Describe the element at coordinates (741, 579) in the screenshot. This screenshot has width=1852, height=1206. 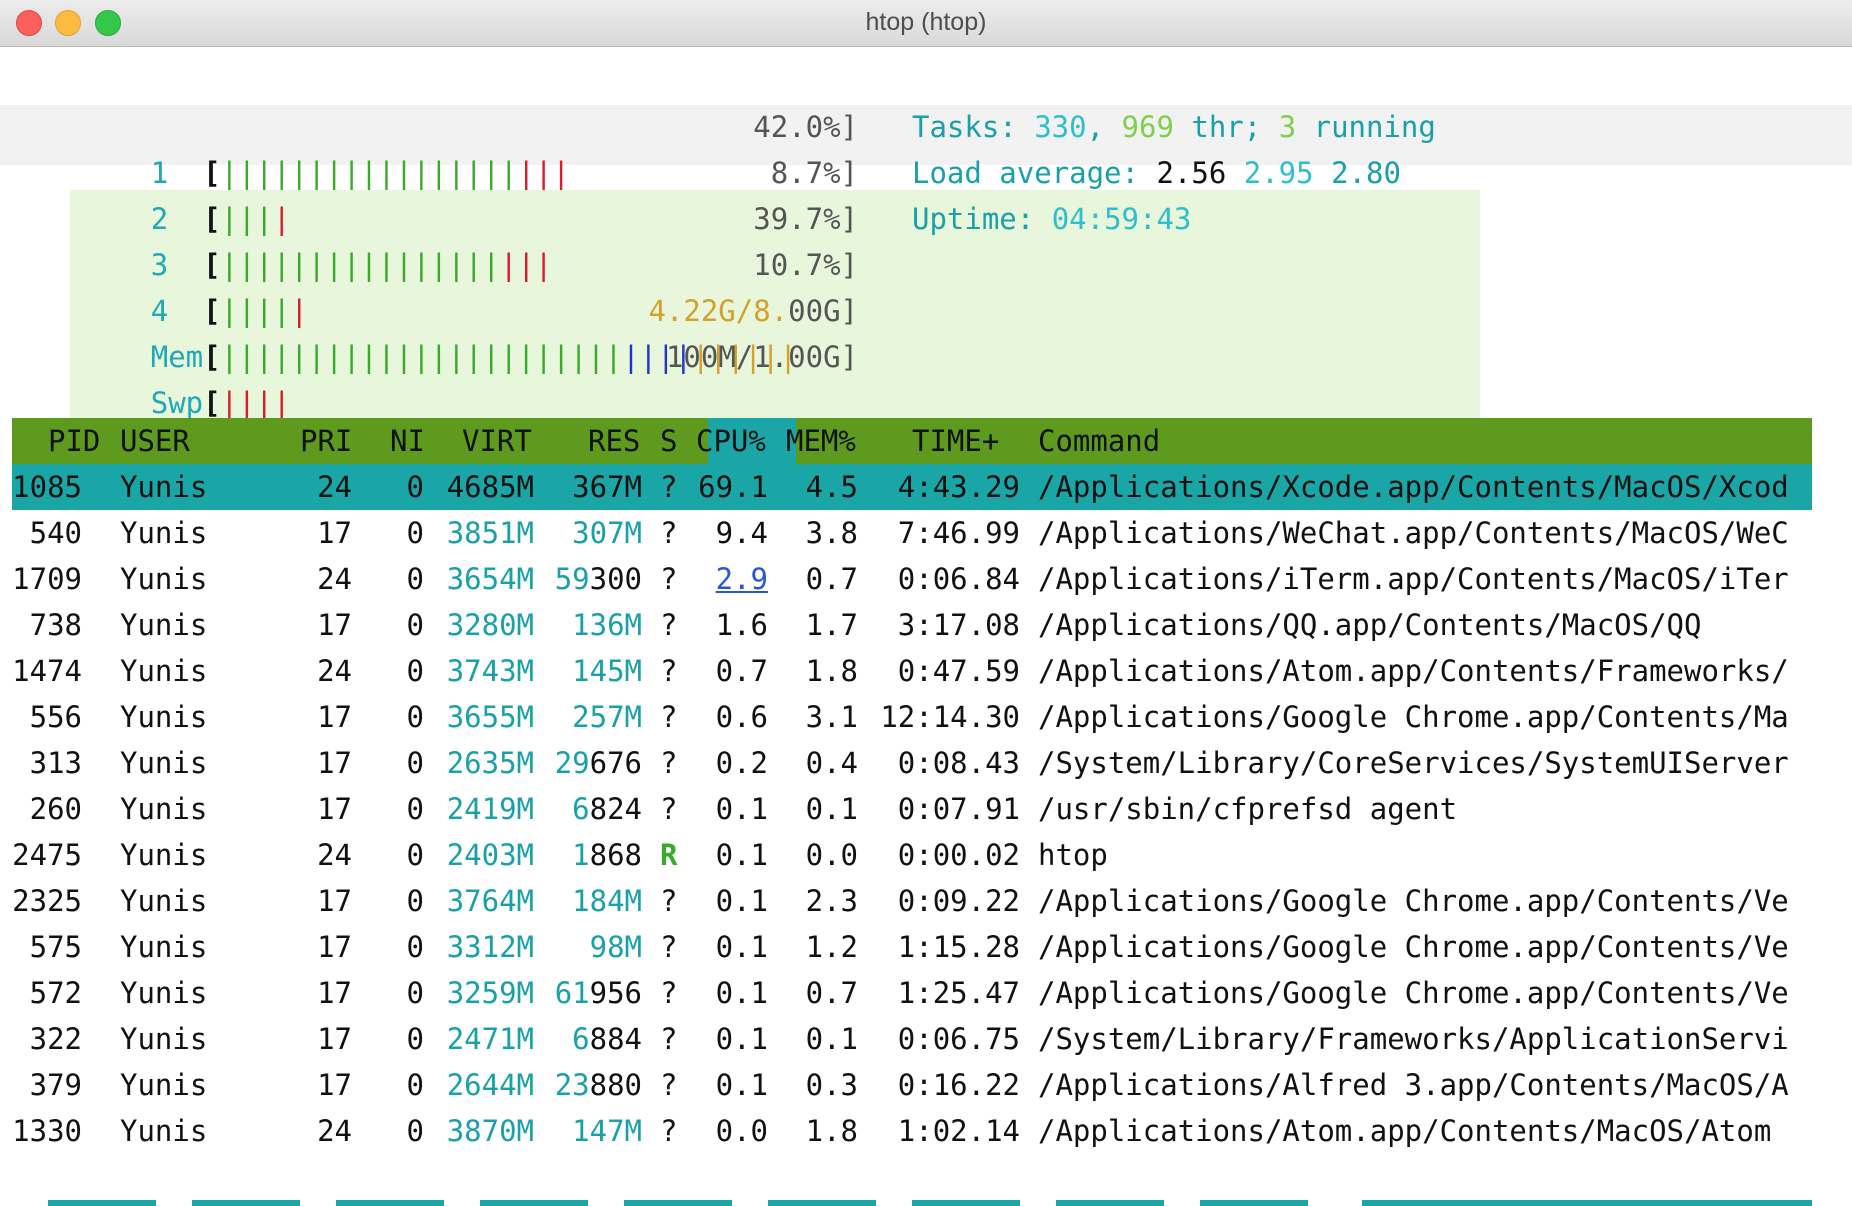
I see `cell-cpu: 2.9` at that location.